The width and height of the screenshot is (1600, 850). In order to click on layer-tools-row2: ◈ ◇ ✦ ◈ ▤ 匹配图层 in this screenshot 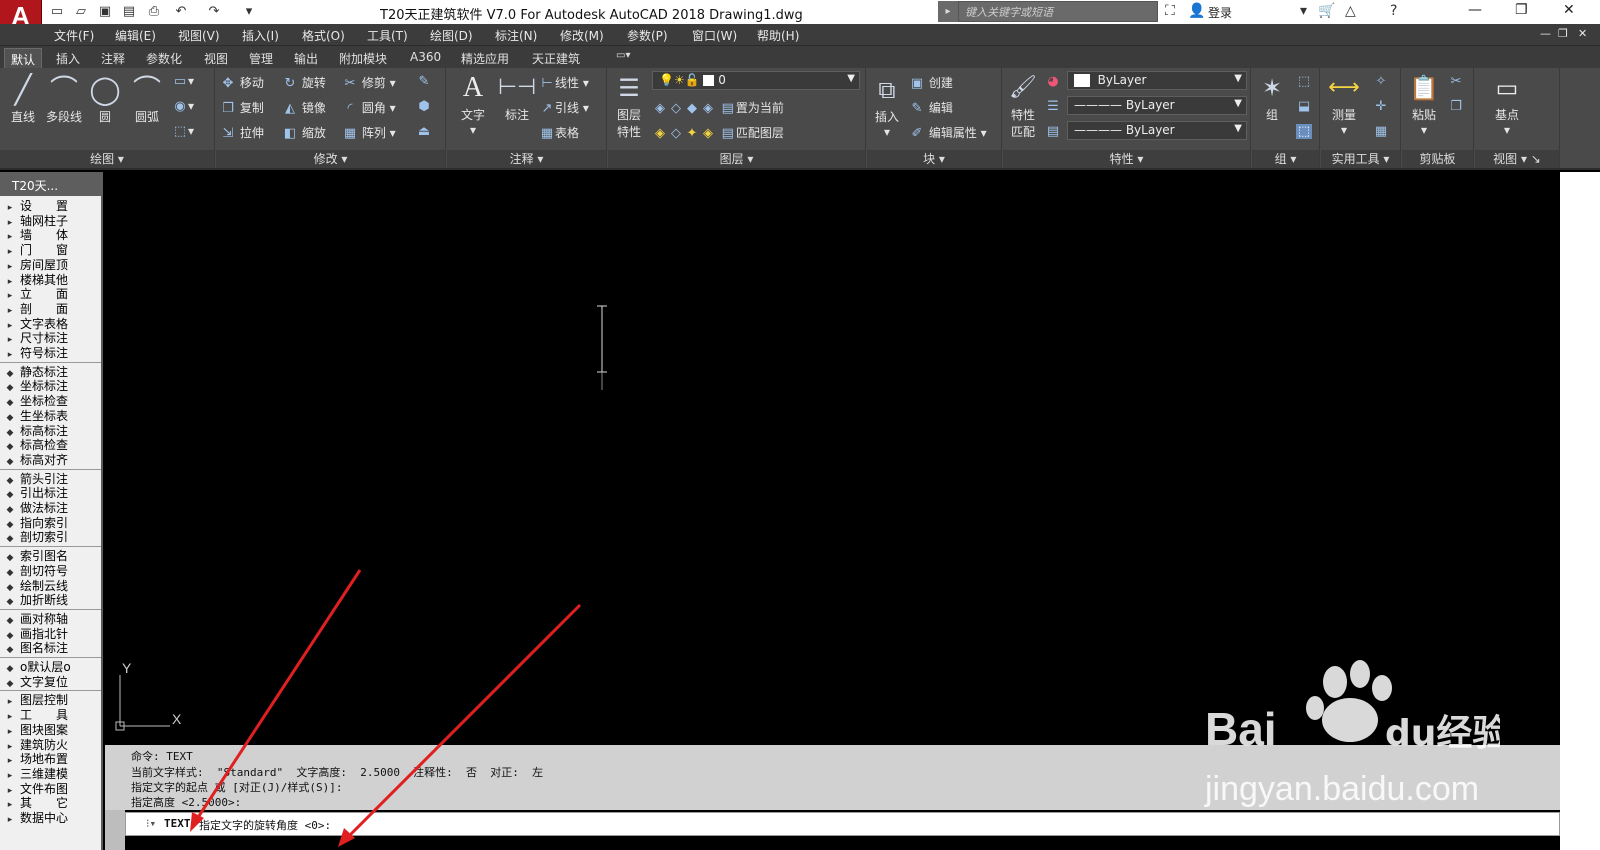, I will do `click(718, 132)`.